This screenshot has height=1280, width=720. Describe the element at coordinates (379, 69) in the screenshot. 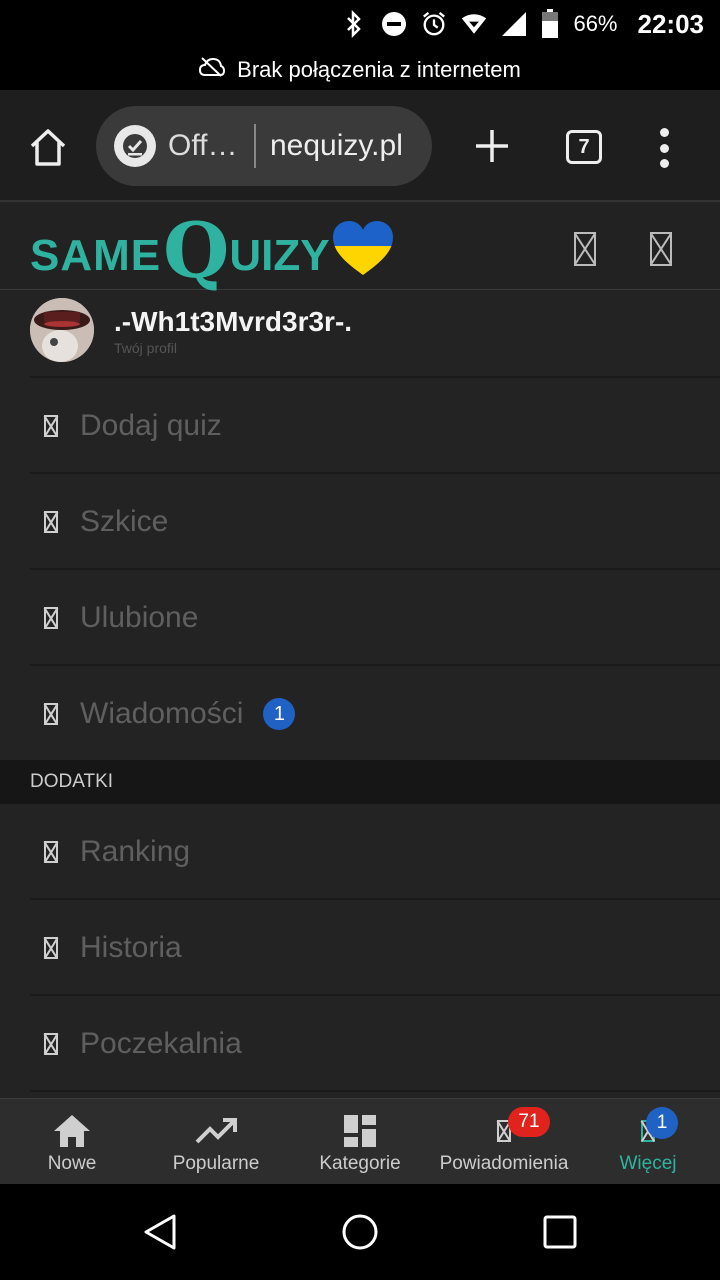

I see `offline-banner-text: Brak połączenia z internetem` at that location.